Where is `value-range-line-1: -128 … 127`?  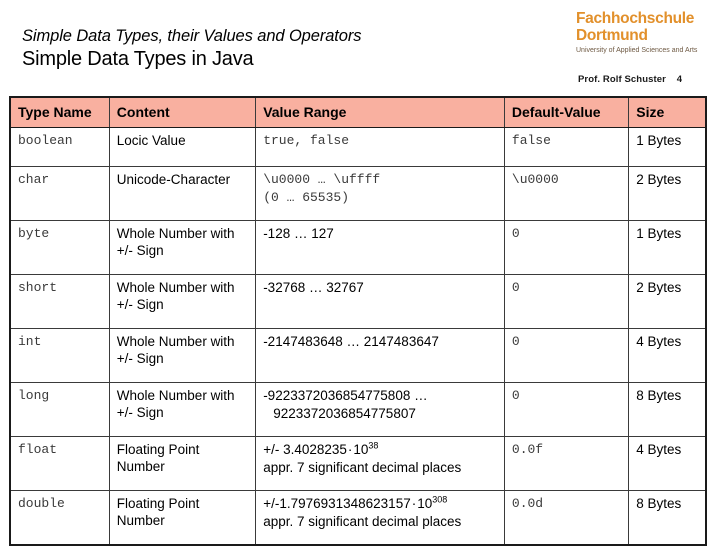 value-range-line-1: -128 … 127 is located at coordinates (298, 233).